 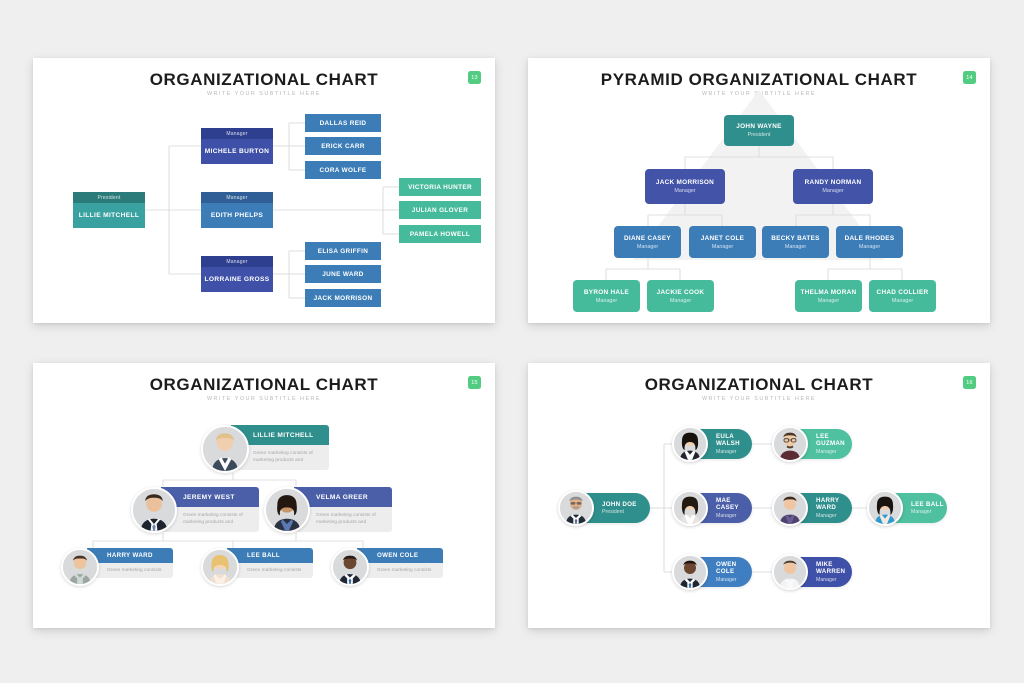 I want to click on pill-node-john-doe: JOHN DOE President, so click(x=604, y=508).